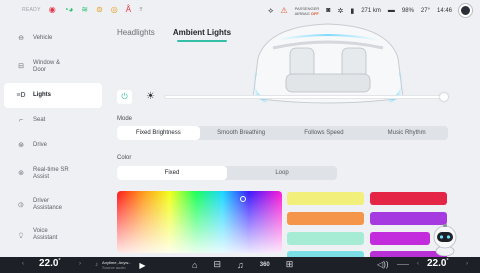 Image resolution: width=480 pixels, height=273 pixels. I want to click on airbag-status: PASSENGER AIRBAG OFF, so click(307, 10).